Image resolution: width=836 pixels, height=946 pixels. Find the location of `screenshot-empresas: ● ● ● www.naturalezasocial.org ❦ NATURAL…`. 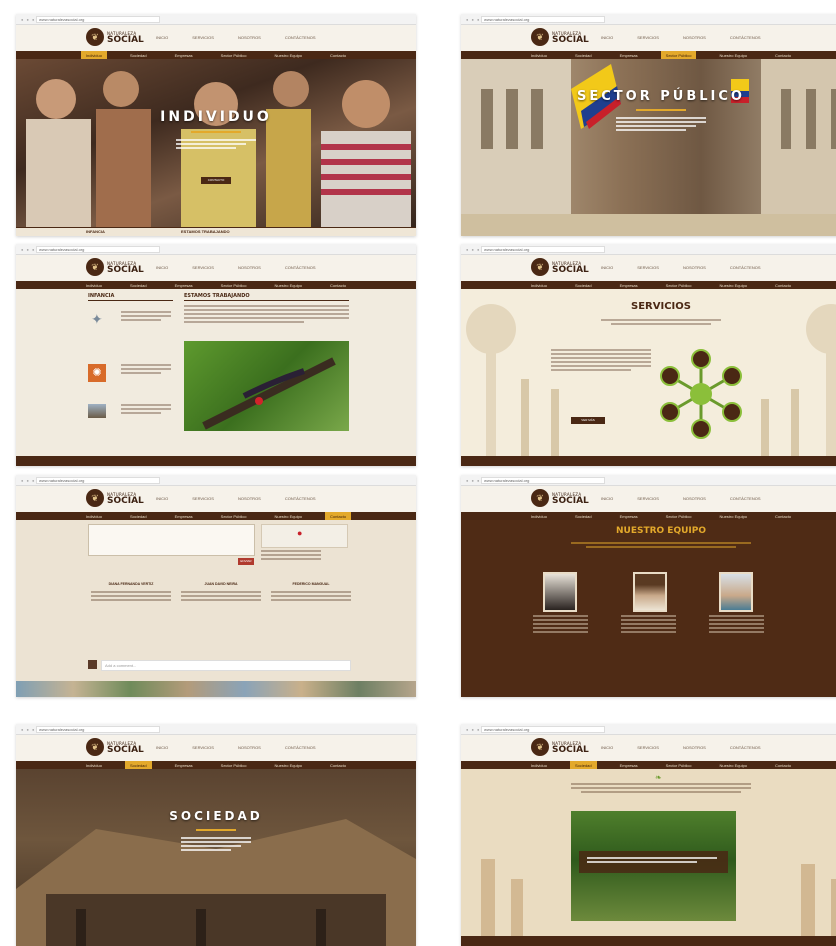

screenshot-empresas: ● ● ● www.naturalezasocial.org ❦ NATURAL… is located at coordinates (648, 835).